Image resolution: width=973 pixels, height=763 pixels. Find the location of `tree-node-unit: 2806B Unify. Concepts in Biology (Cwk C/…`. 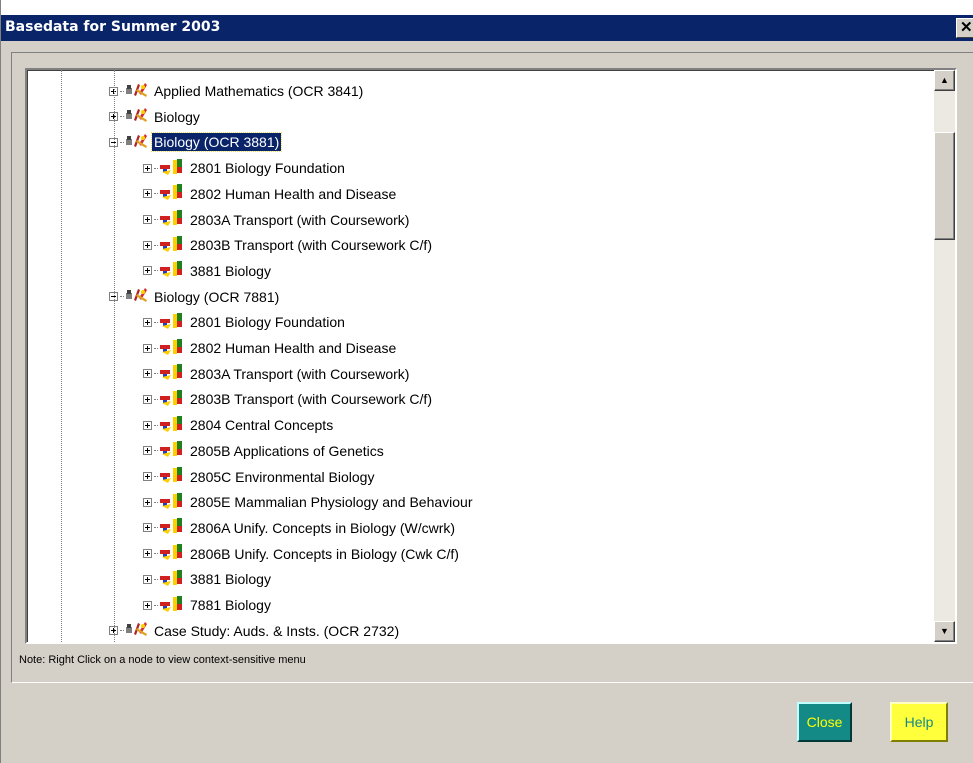

tree-node-unit: 2806B Unify. Concepts in Biology (Cwk C/… is located at coordinates (302, 554).